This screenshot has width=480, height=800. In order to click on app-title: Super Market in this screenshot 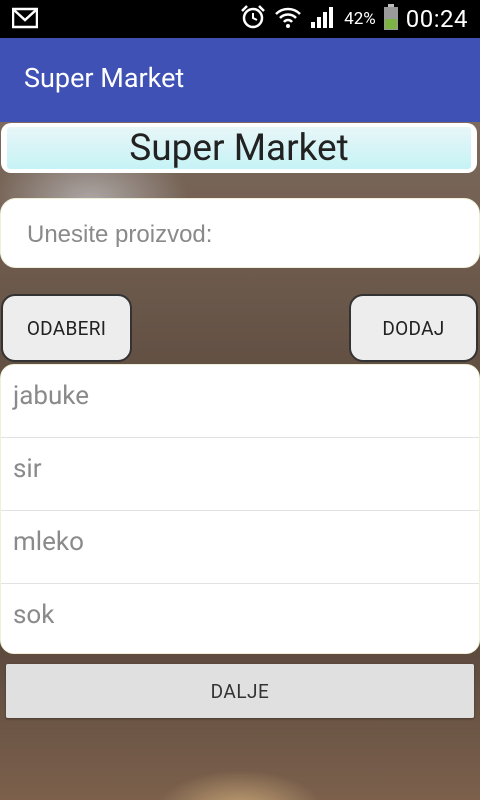, I will do `click(104, 78)`.